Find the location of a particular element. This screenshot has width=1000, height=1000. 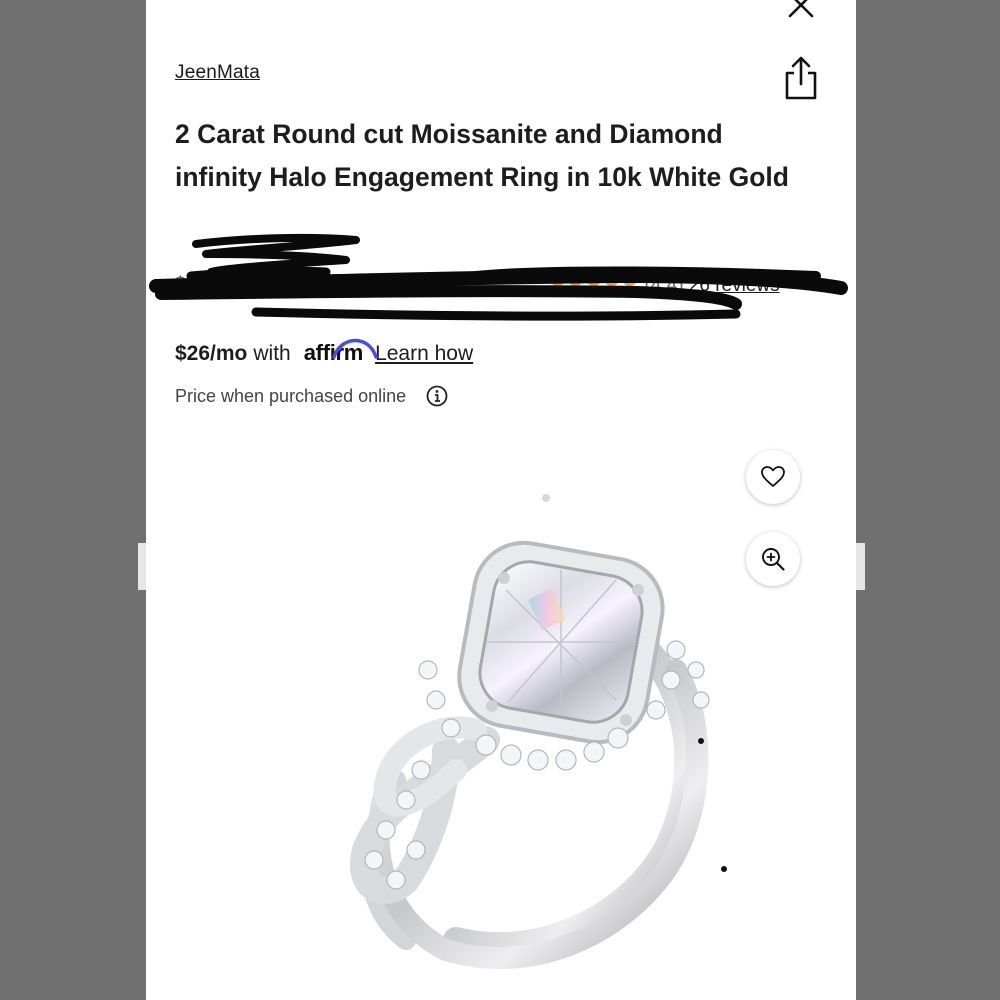

close-button is located at coordinates (801, 10).